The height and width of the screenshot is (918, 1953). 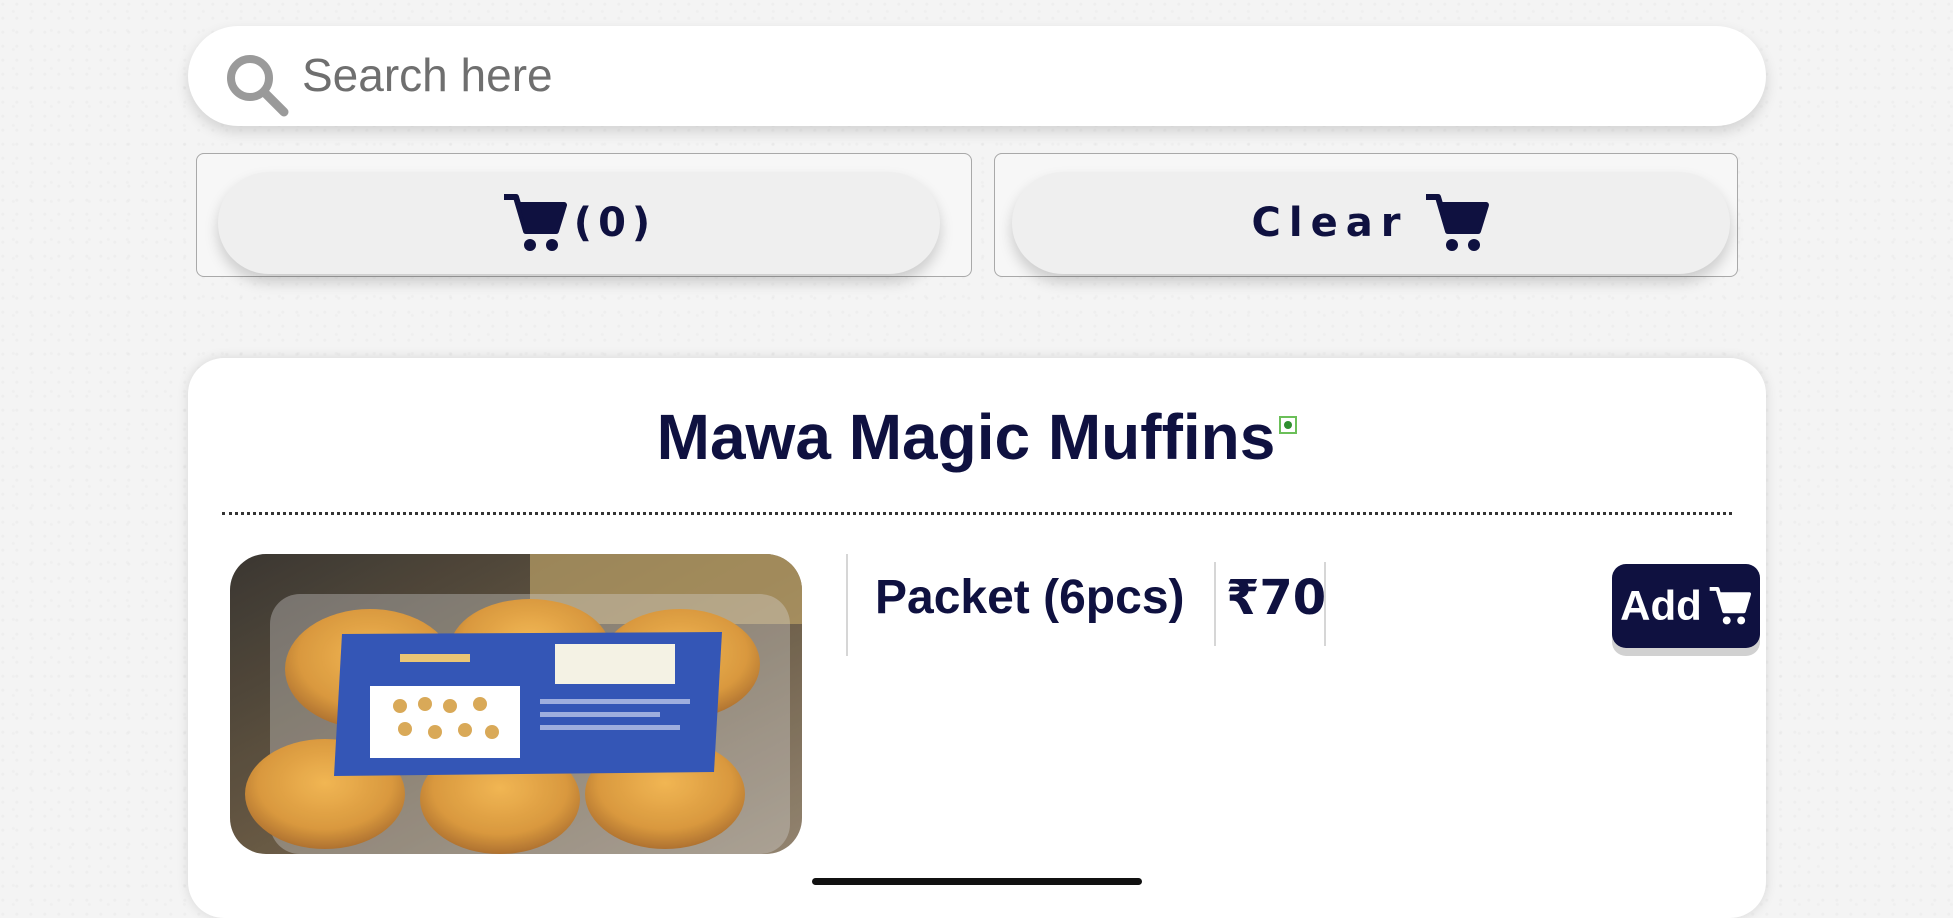 I want to click on variant-name: Packet (6pcs), so click(x=1030, y=597).